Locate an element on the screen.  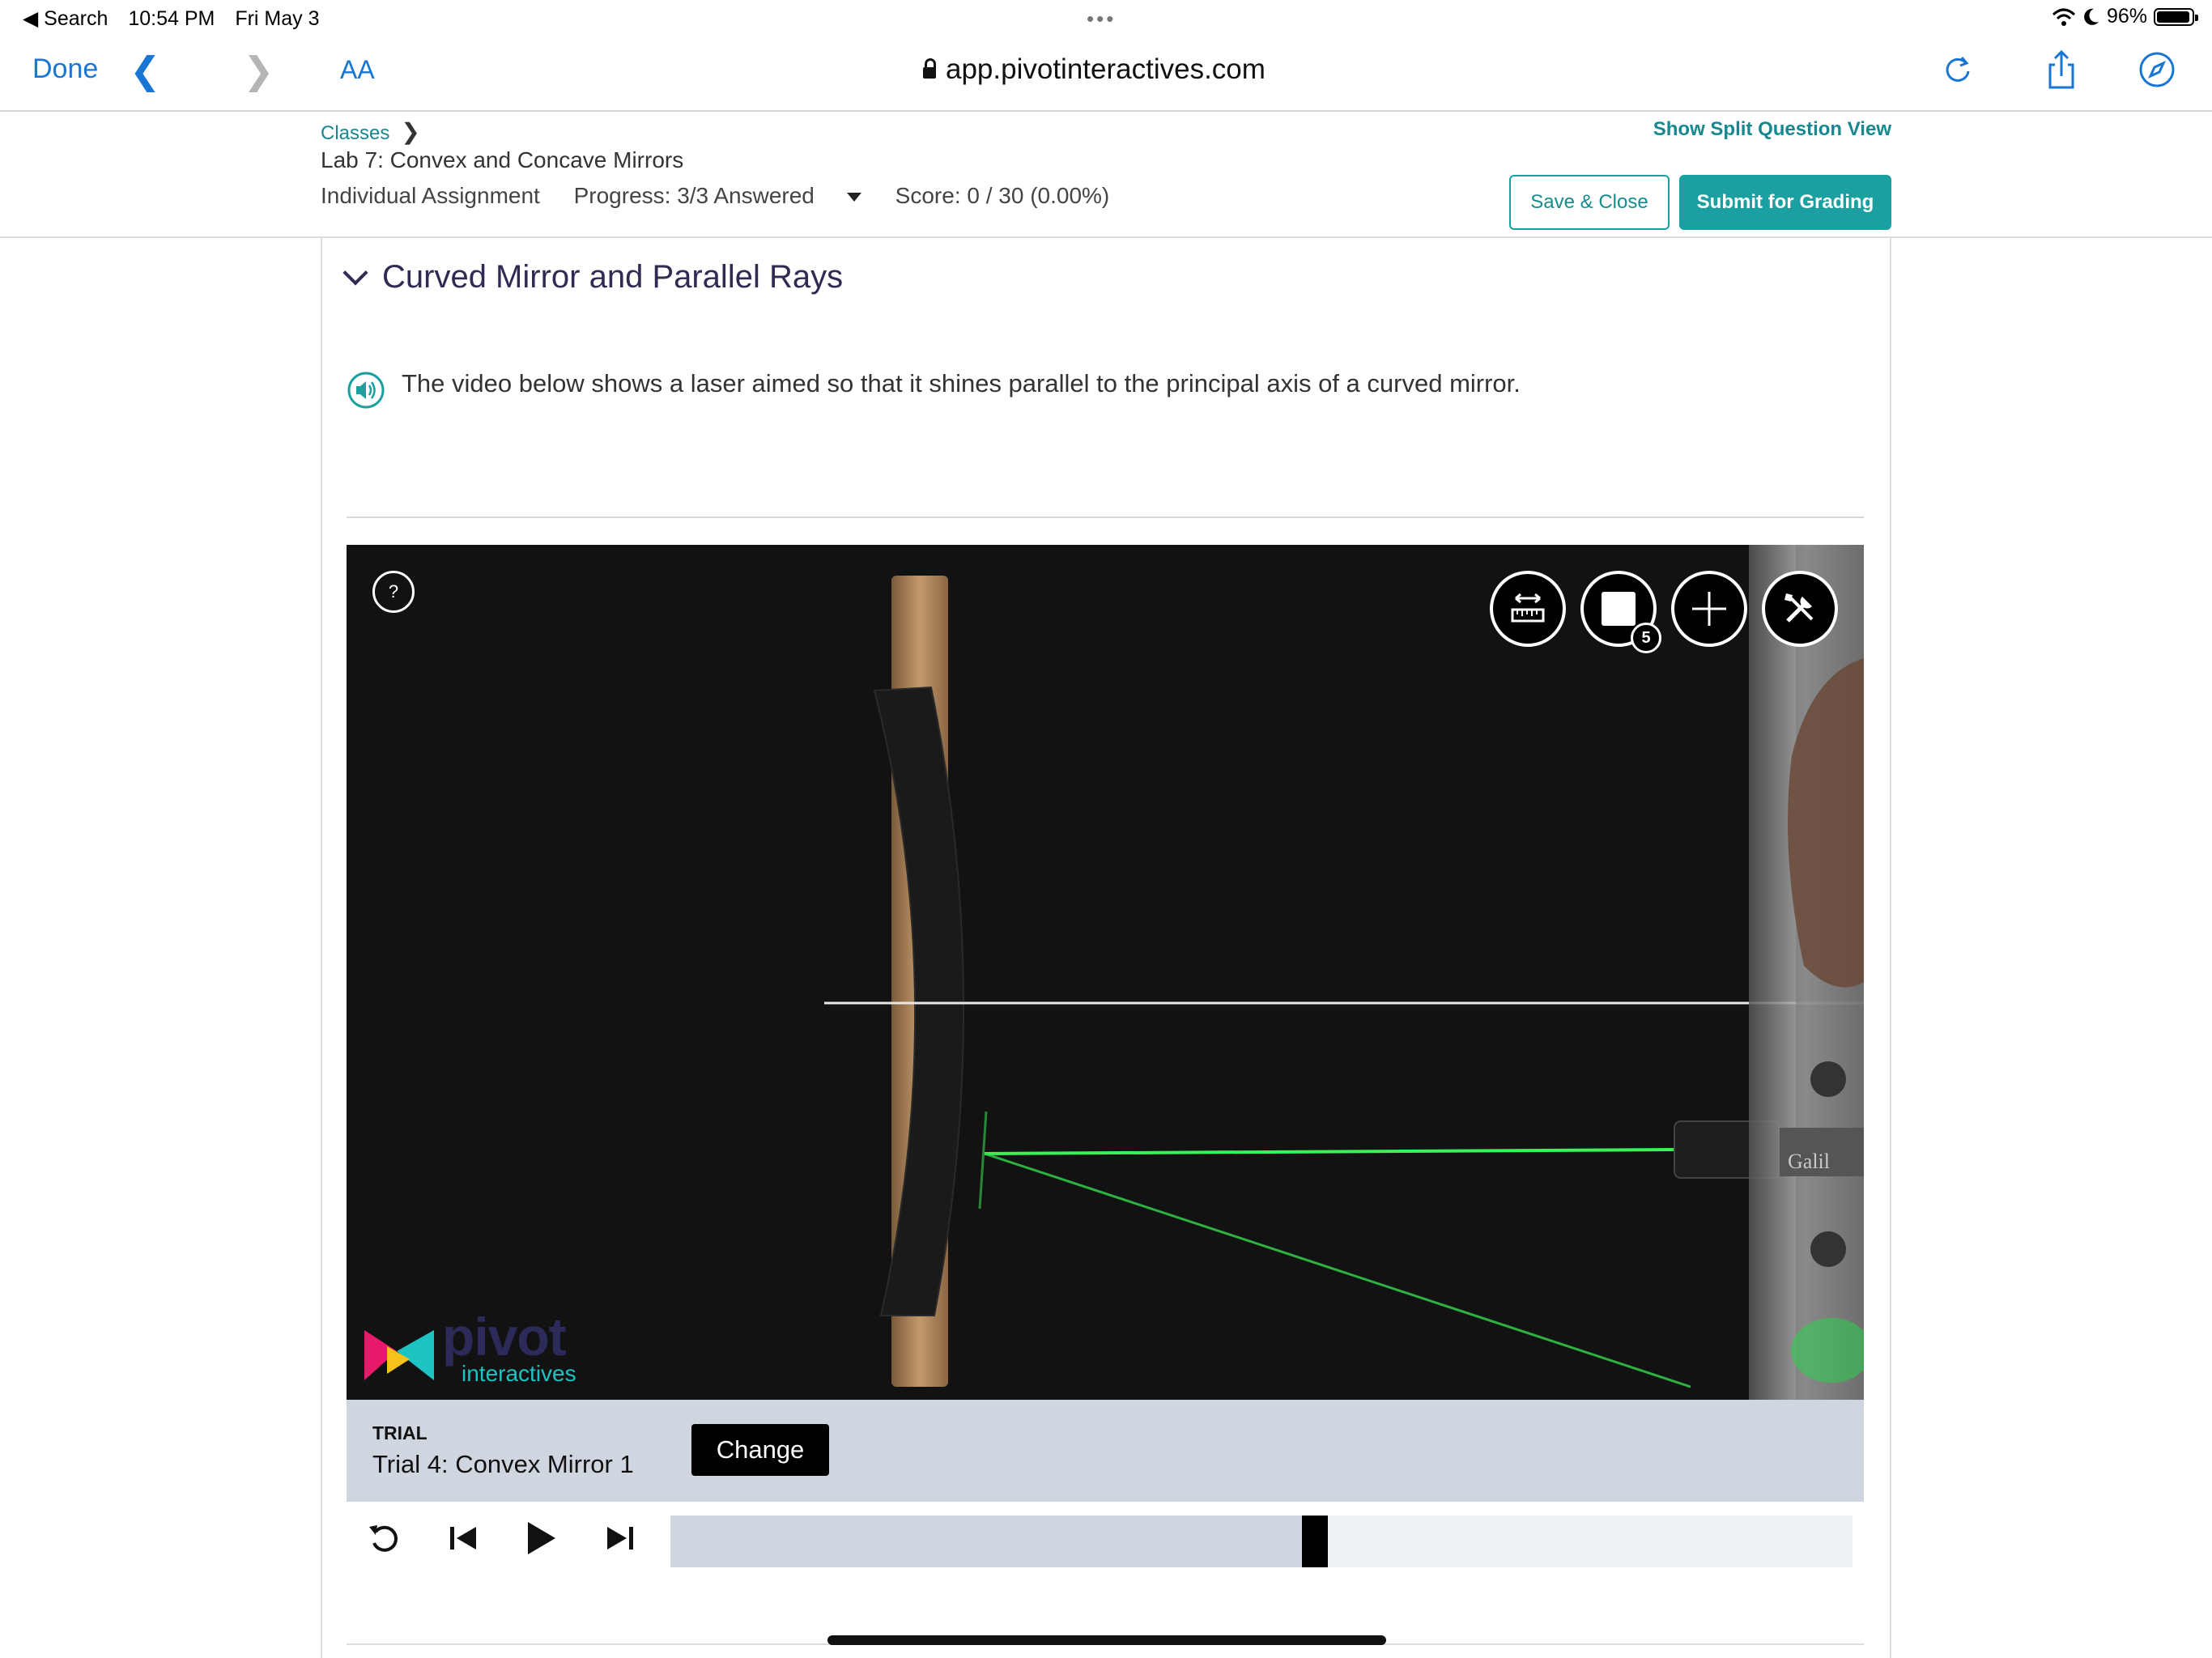
add-tool-button is located at coordinates (1709, 609).